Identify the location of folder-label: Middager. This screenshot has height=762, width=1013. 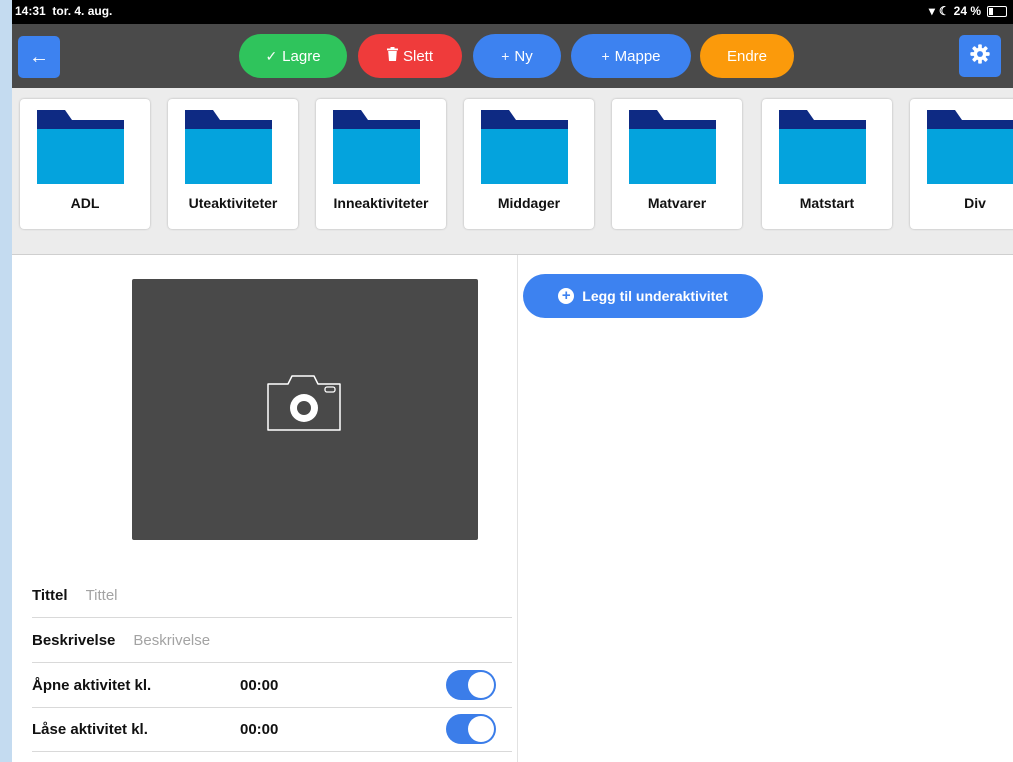
(529, 203).